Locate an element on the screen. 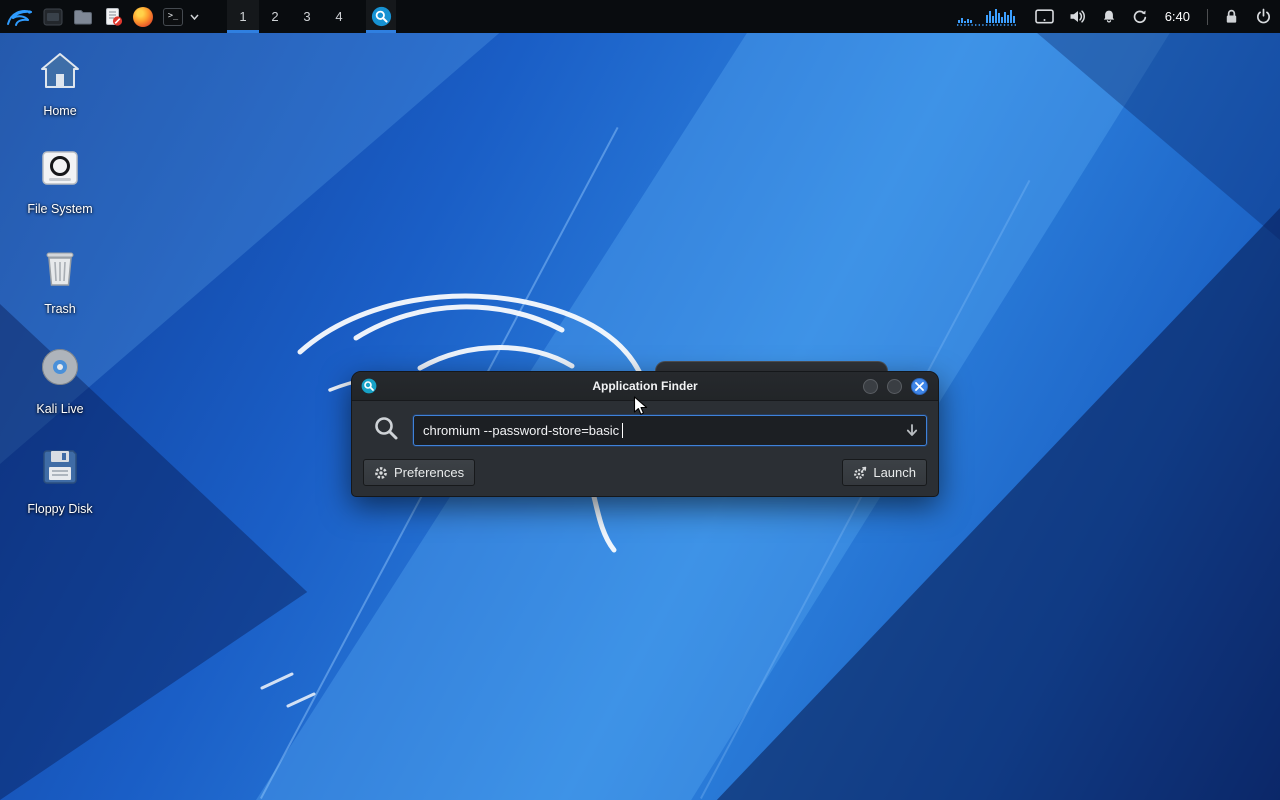 The image size is (1280, 800). system-monitor-graph is located at coordinates (988, 16).